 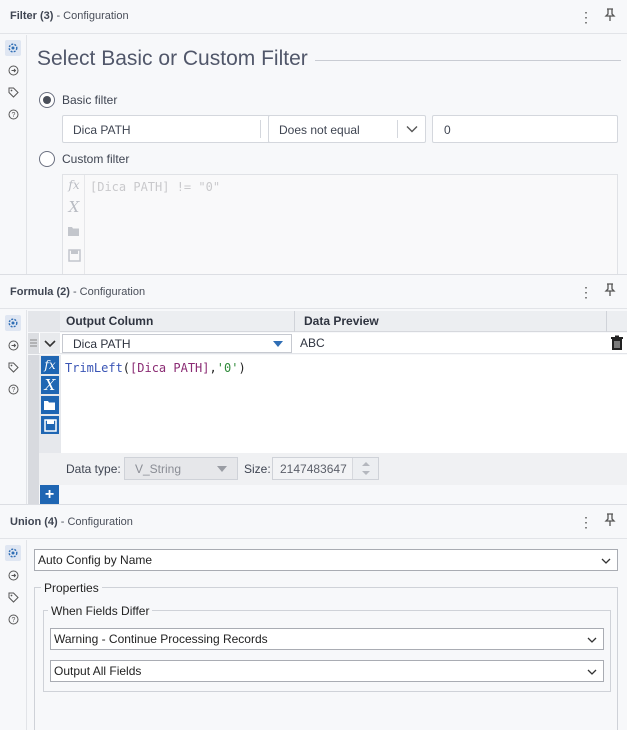 What do you see at coordinates (109, 321) in the screenshot?
I see `output-column-header: Output Column` at bounding box center [109, 321].